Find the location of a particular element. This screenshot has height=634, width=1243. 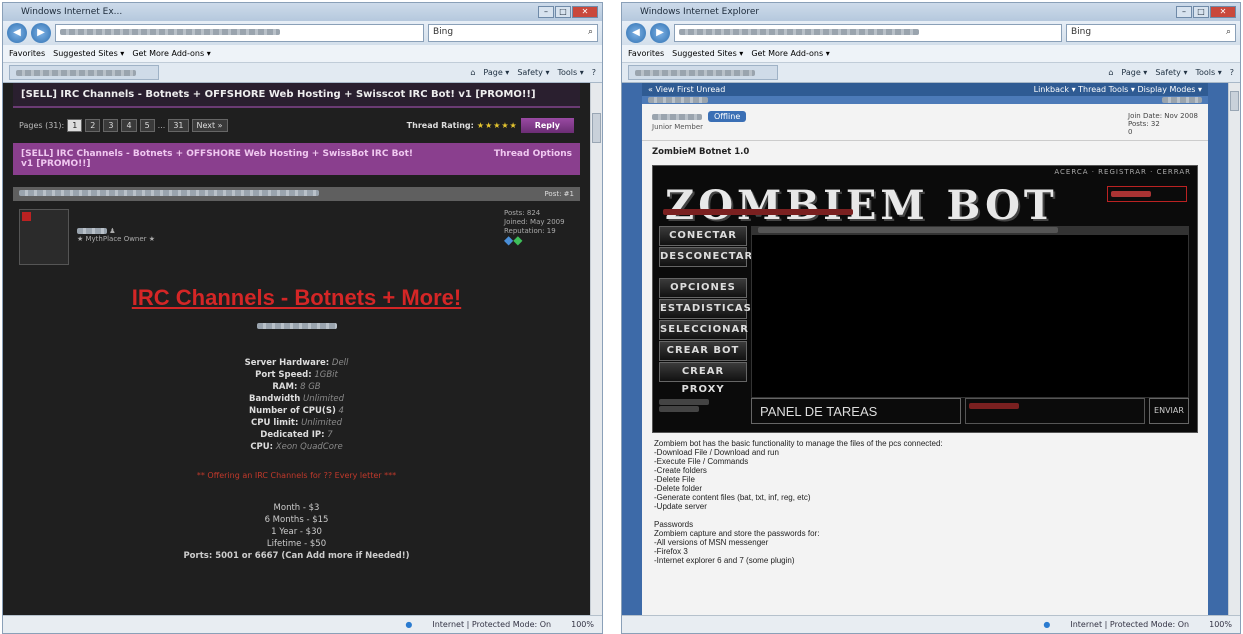

spec-row: Server Hardware: Dell is located at coordinates (296, 363).